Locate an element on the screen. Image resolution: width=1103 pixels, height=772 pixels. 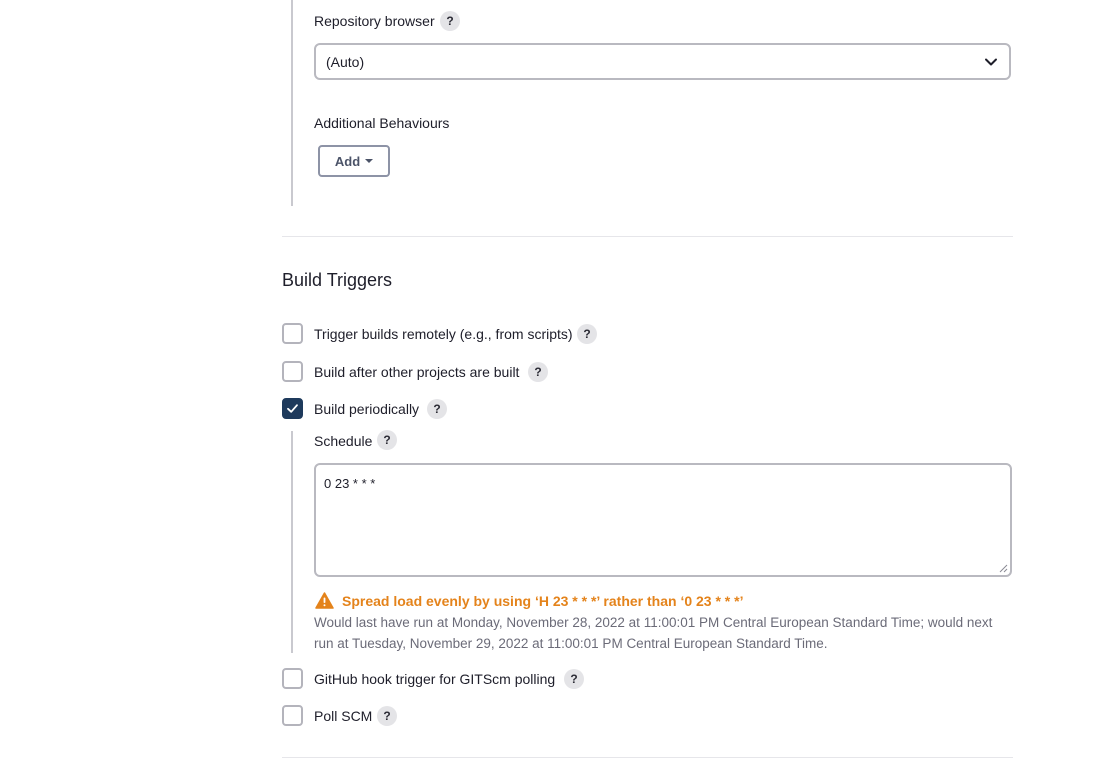
build-after-other-projects-checkbox is located at coordinates (292, 371).